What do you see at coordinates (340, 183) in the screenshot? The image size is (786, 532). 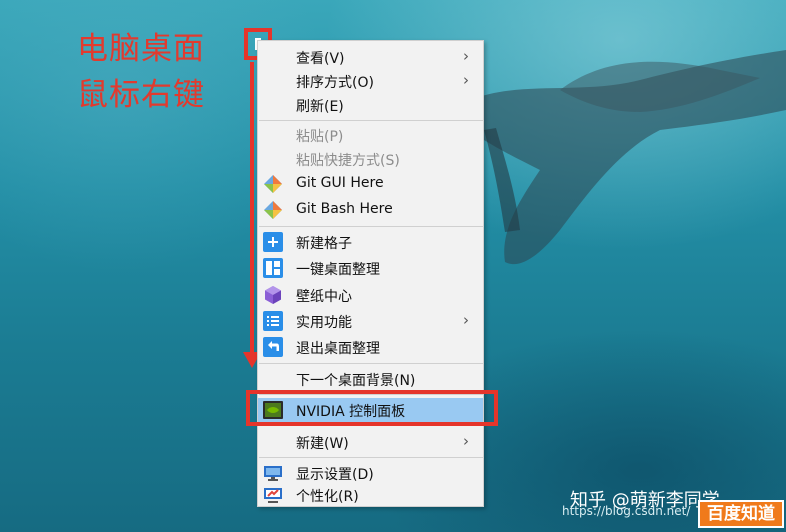 I see `menu-item-label: Git GUI Here` at bounding box center [340, 183].